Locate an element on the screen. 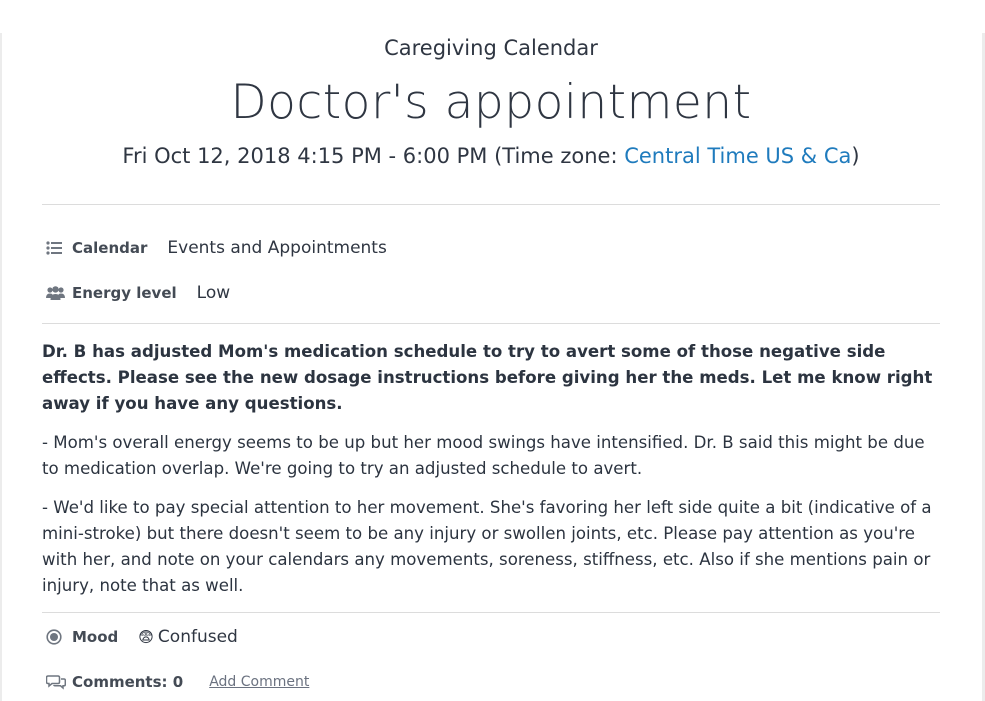 This screenshot has width=985, height=701. event-time-suffix: ) is located at coordinates (855, 156).